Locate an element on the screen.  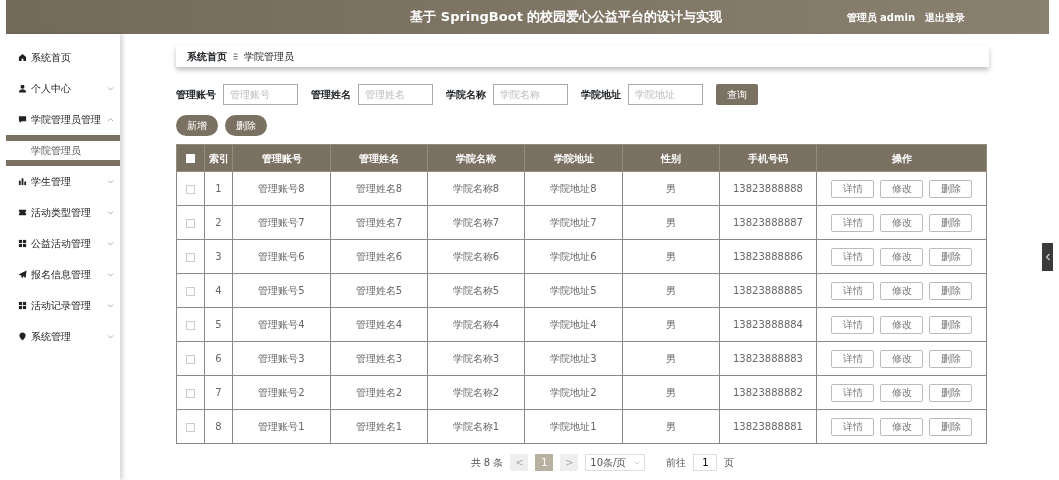
table-cell: 学院地址8 is located at coordinates (573, 188).